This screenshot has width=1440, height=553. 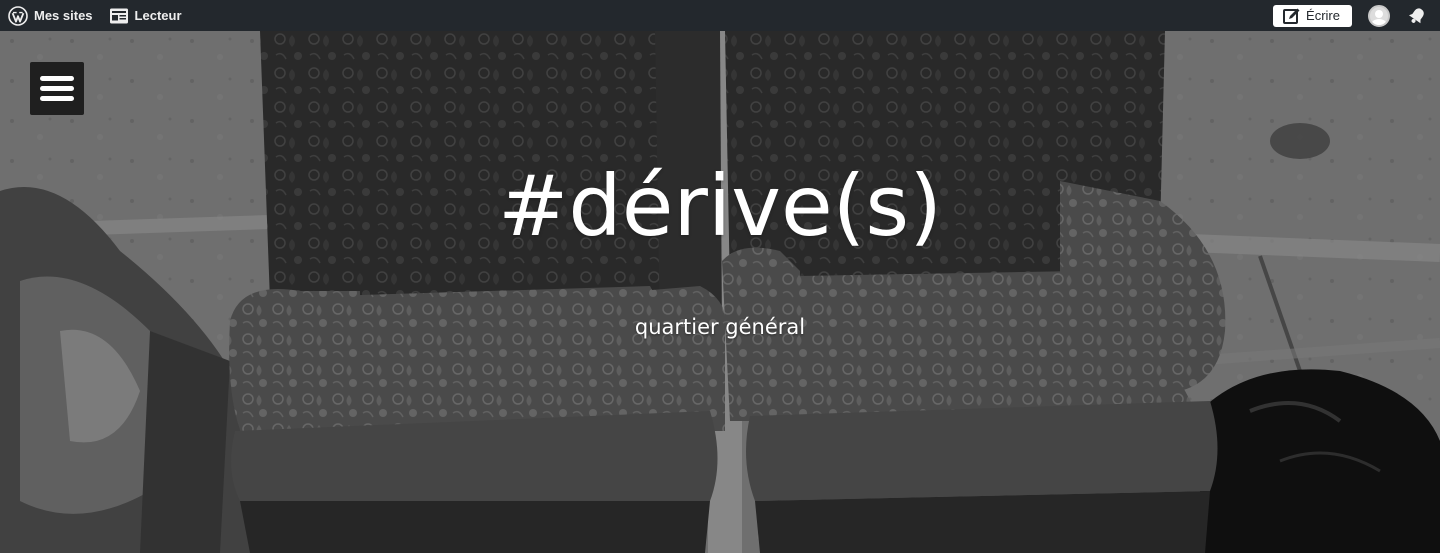 I want to click on write-label: Écrire, so click(x=1323, y=15).